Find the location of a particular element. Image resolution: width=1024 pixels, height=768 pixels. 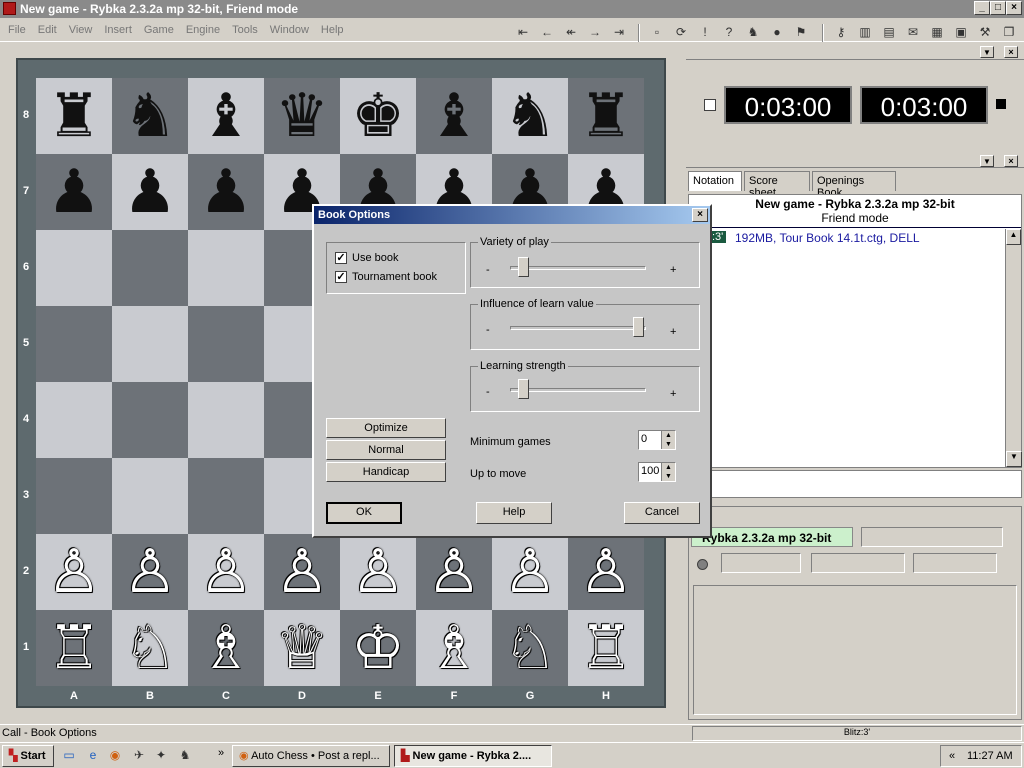

menu-game: Game is located at coordinates (159, 28).